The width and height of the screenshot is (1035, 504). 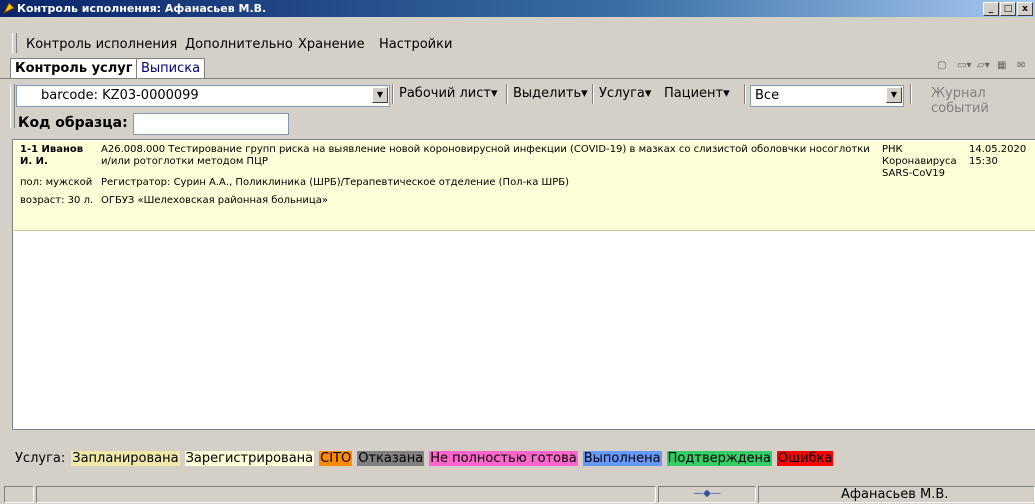 I want to click on close-button: x, so click(x=1025, y=9).